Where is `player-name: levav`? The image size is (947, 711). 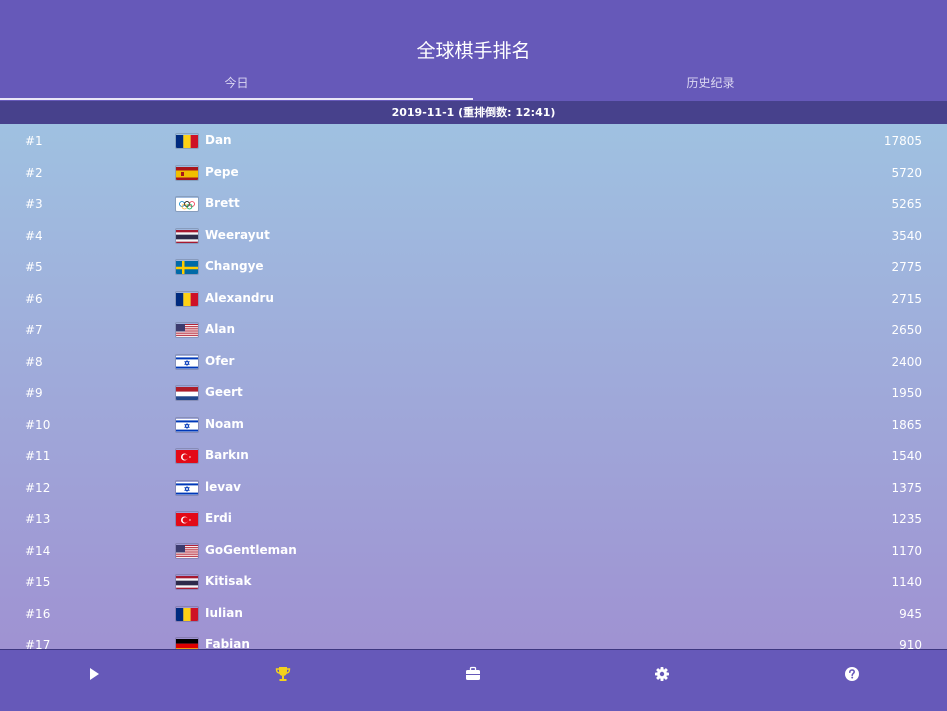
player-name: levav is located at coordinates (223, 487).